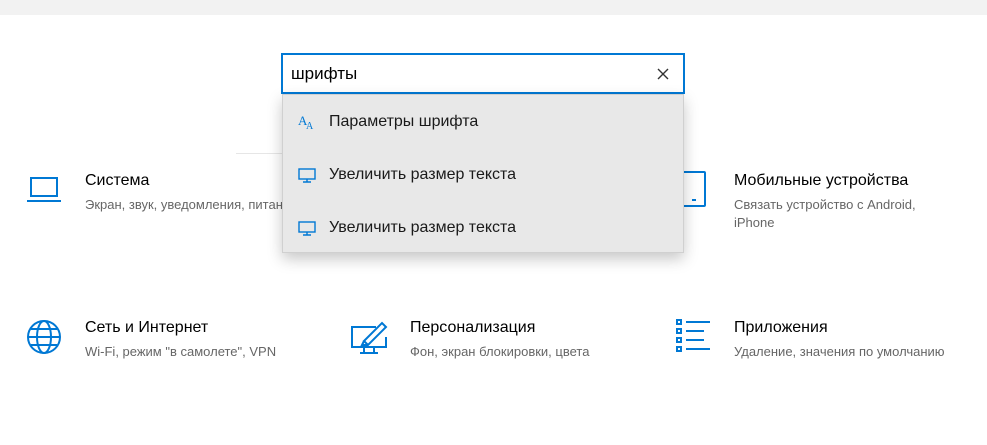 The height and width of the screenshot is (445, 987). Describe the element at coordinates (500, 351) in the screenshot. I see `tile-description: Фон, экран блокировки, цвета` at that location.